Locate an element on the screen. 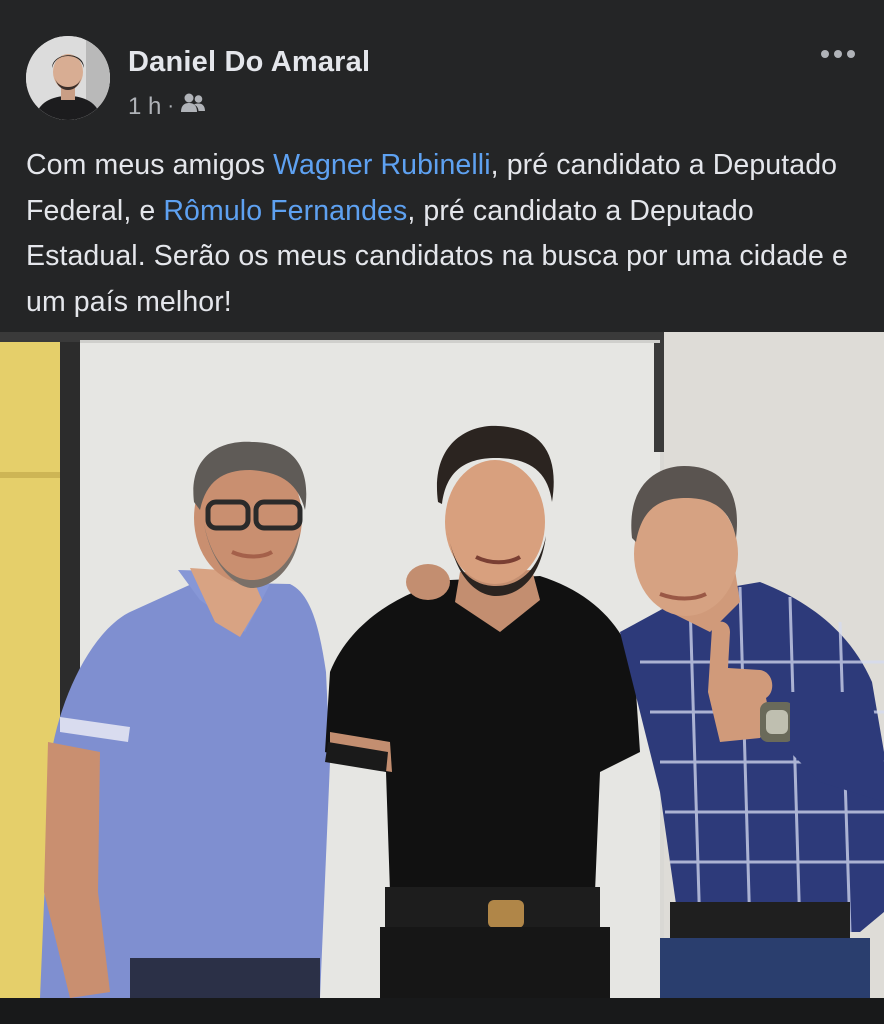 This screenshot has width=884, height=1024. text-segment: Com meus amigos is located at coordinates (150, 165).